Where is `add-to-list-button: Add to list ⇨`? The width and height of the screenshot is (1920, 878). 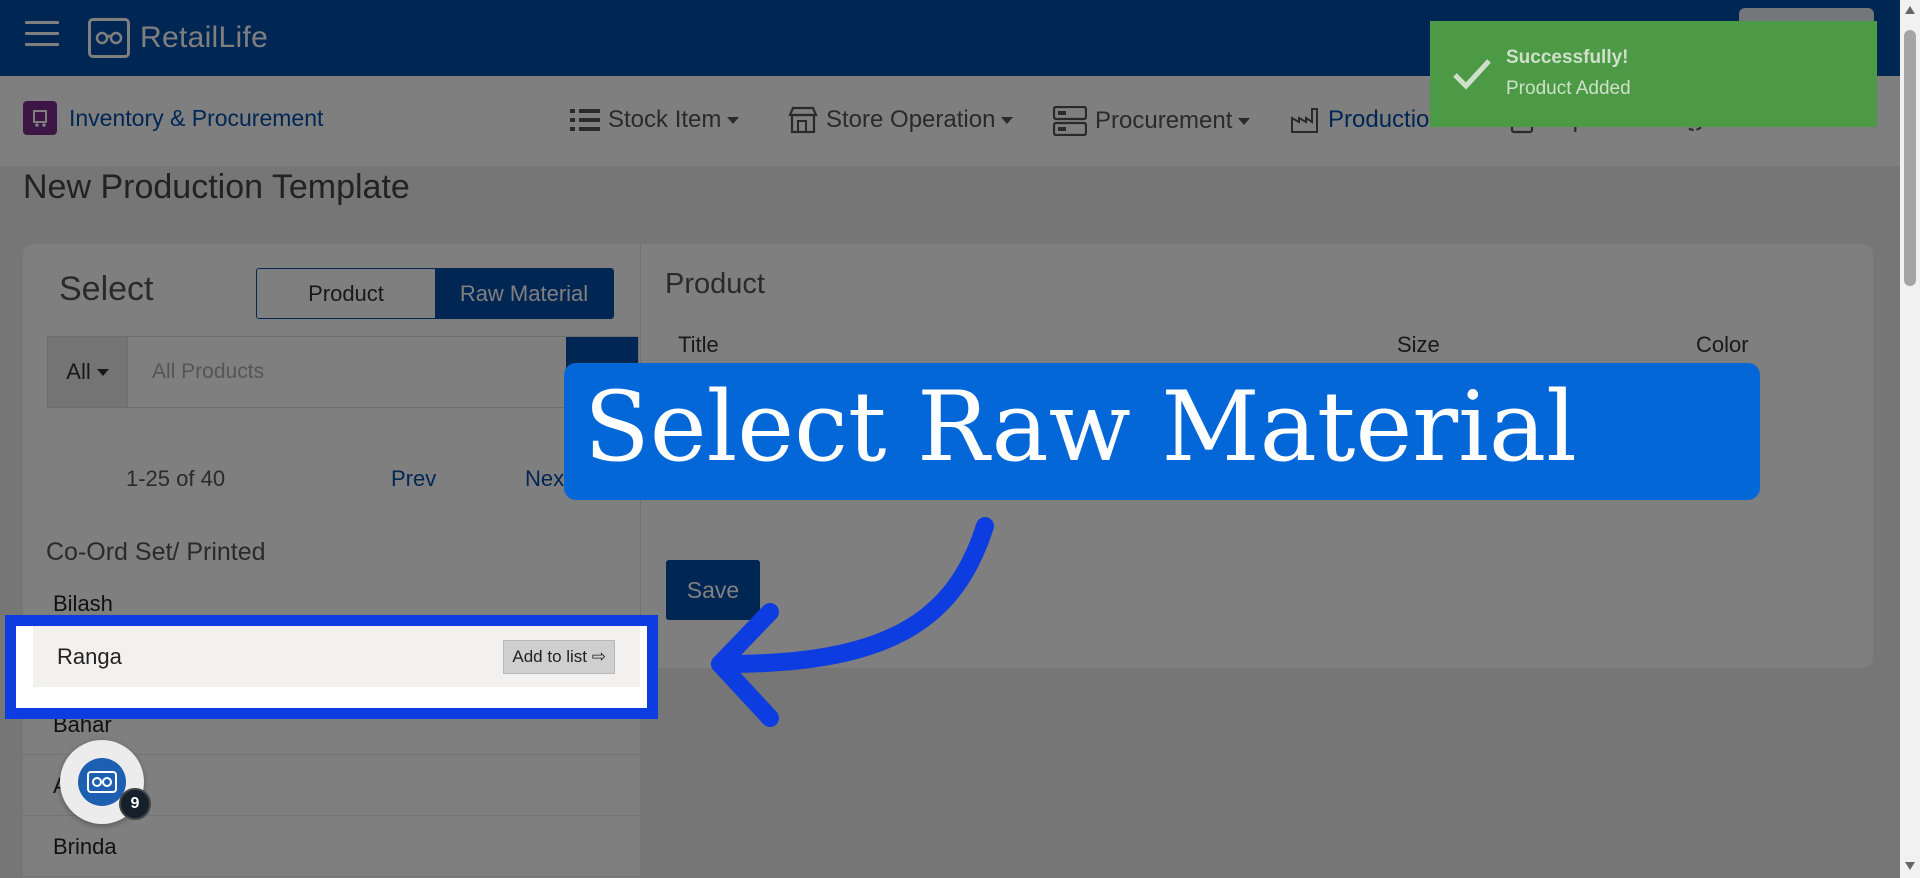
add-to-list-button: Add to list ⇨ is located at coordinates (559, 657).